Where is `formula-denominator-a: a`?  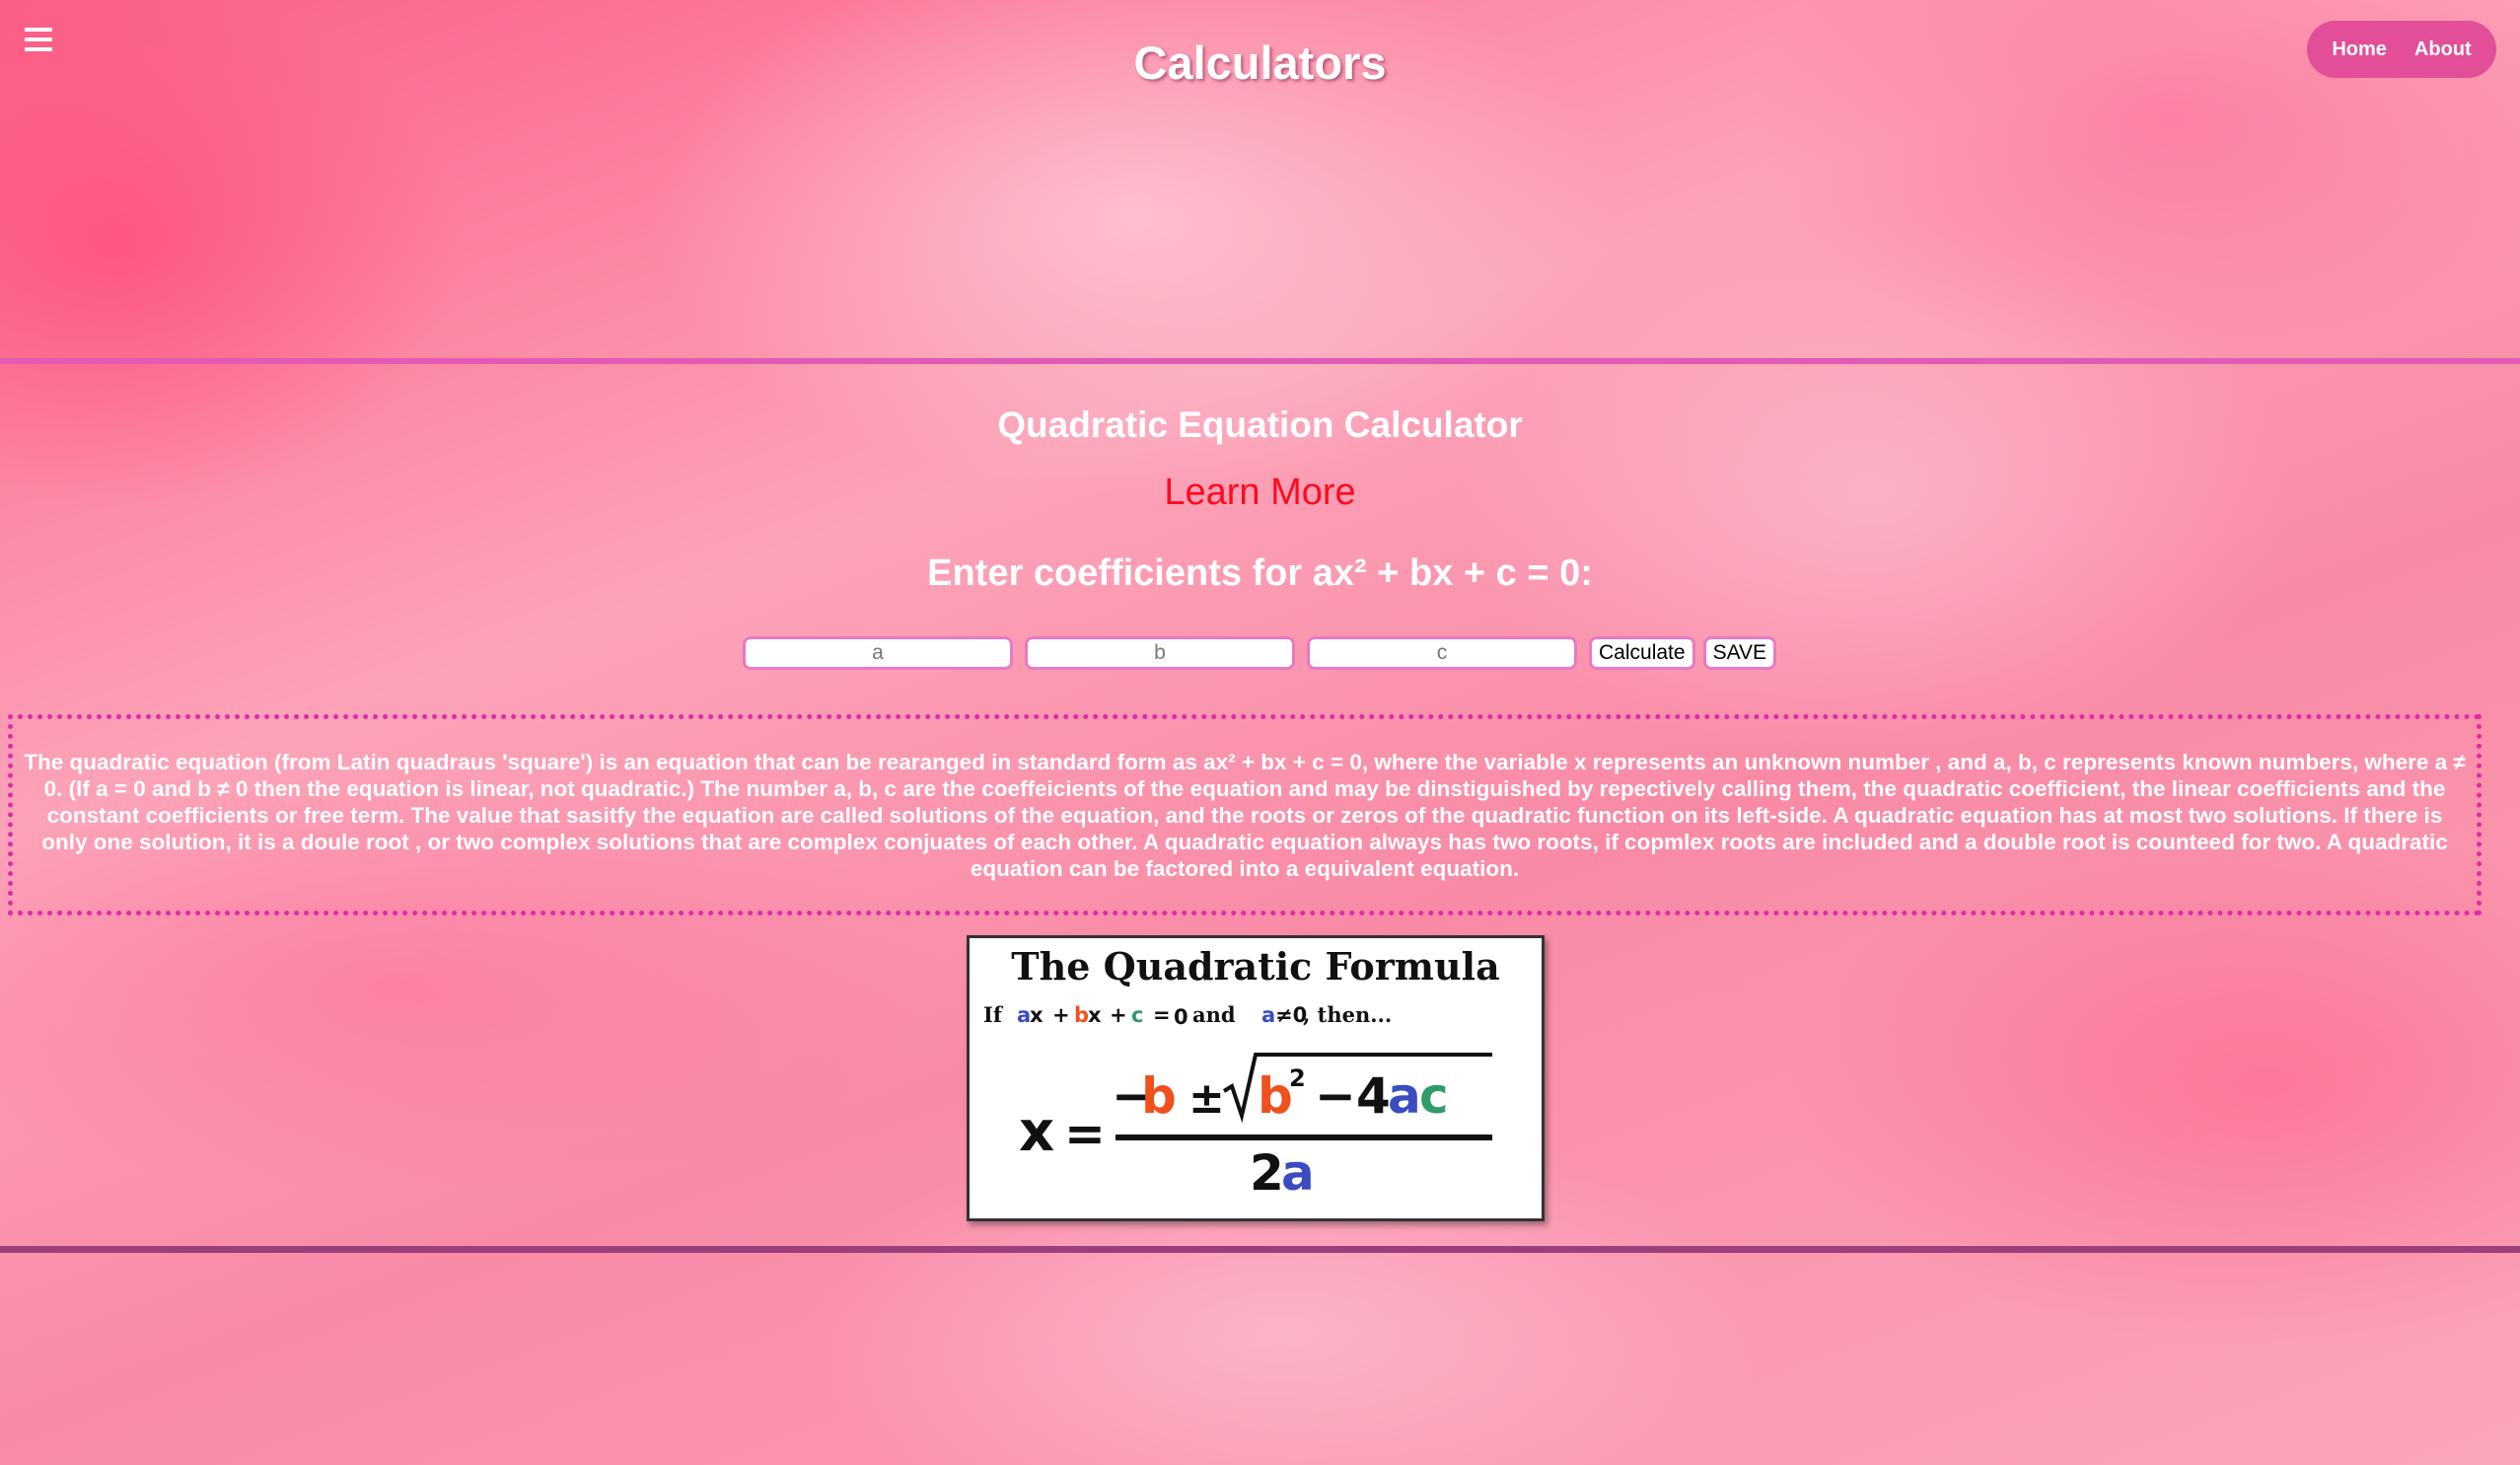
formula-denominator-a: a is located at coordinates (1298, 1173).